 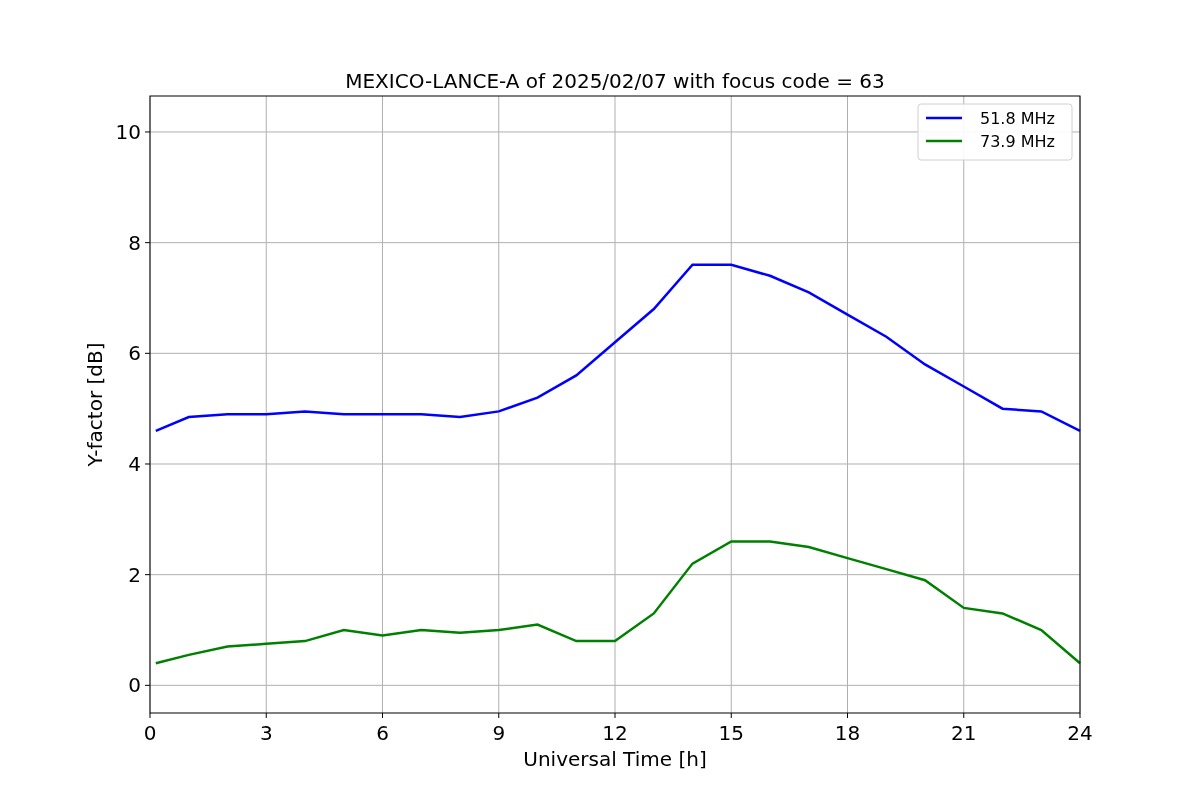 I want to click on legend-label: 51.8 MHz, so click(x=1017, y=118).